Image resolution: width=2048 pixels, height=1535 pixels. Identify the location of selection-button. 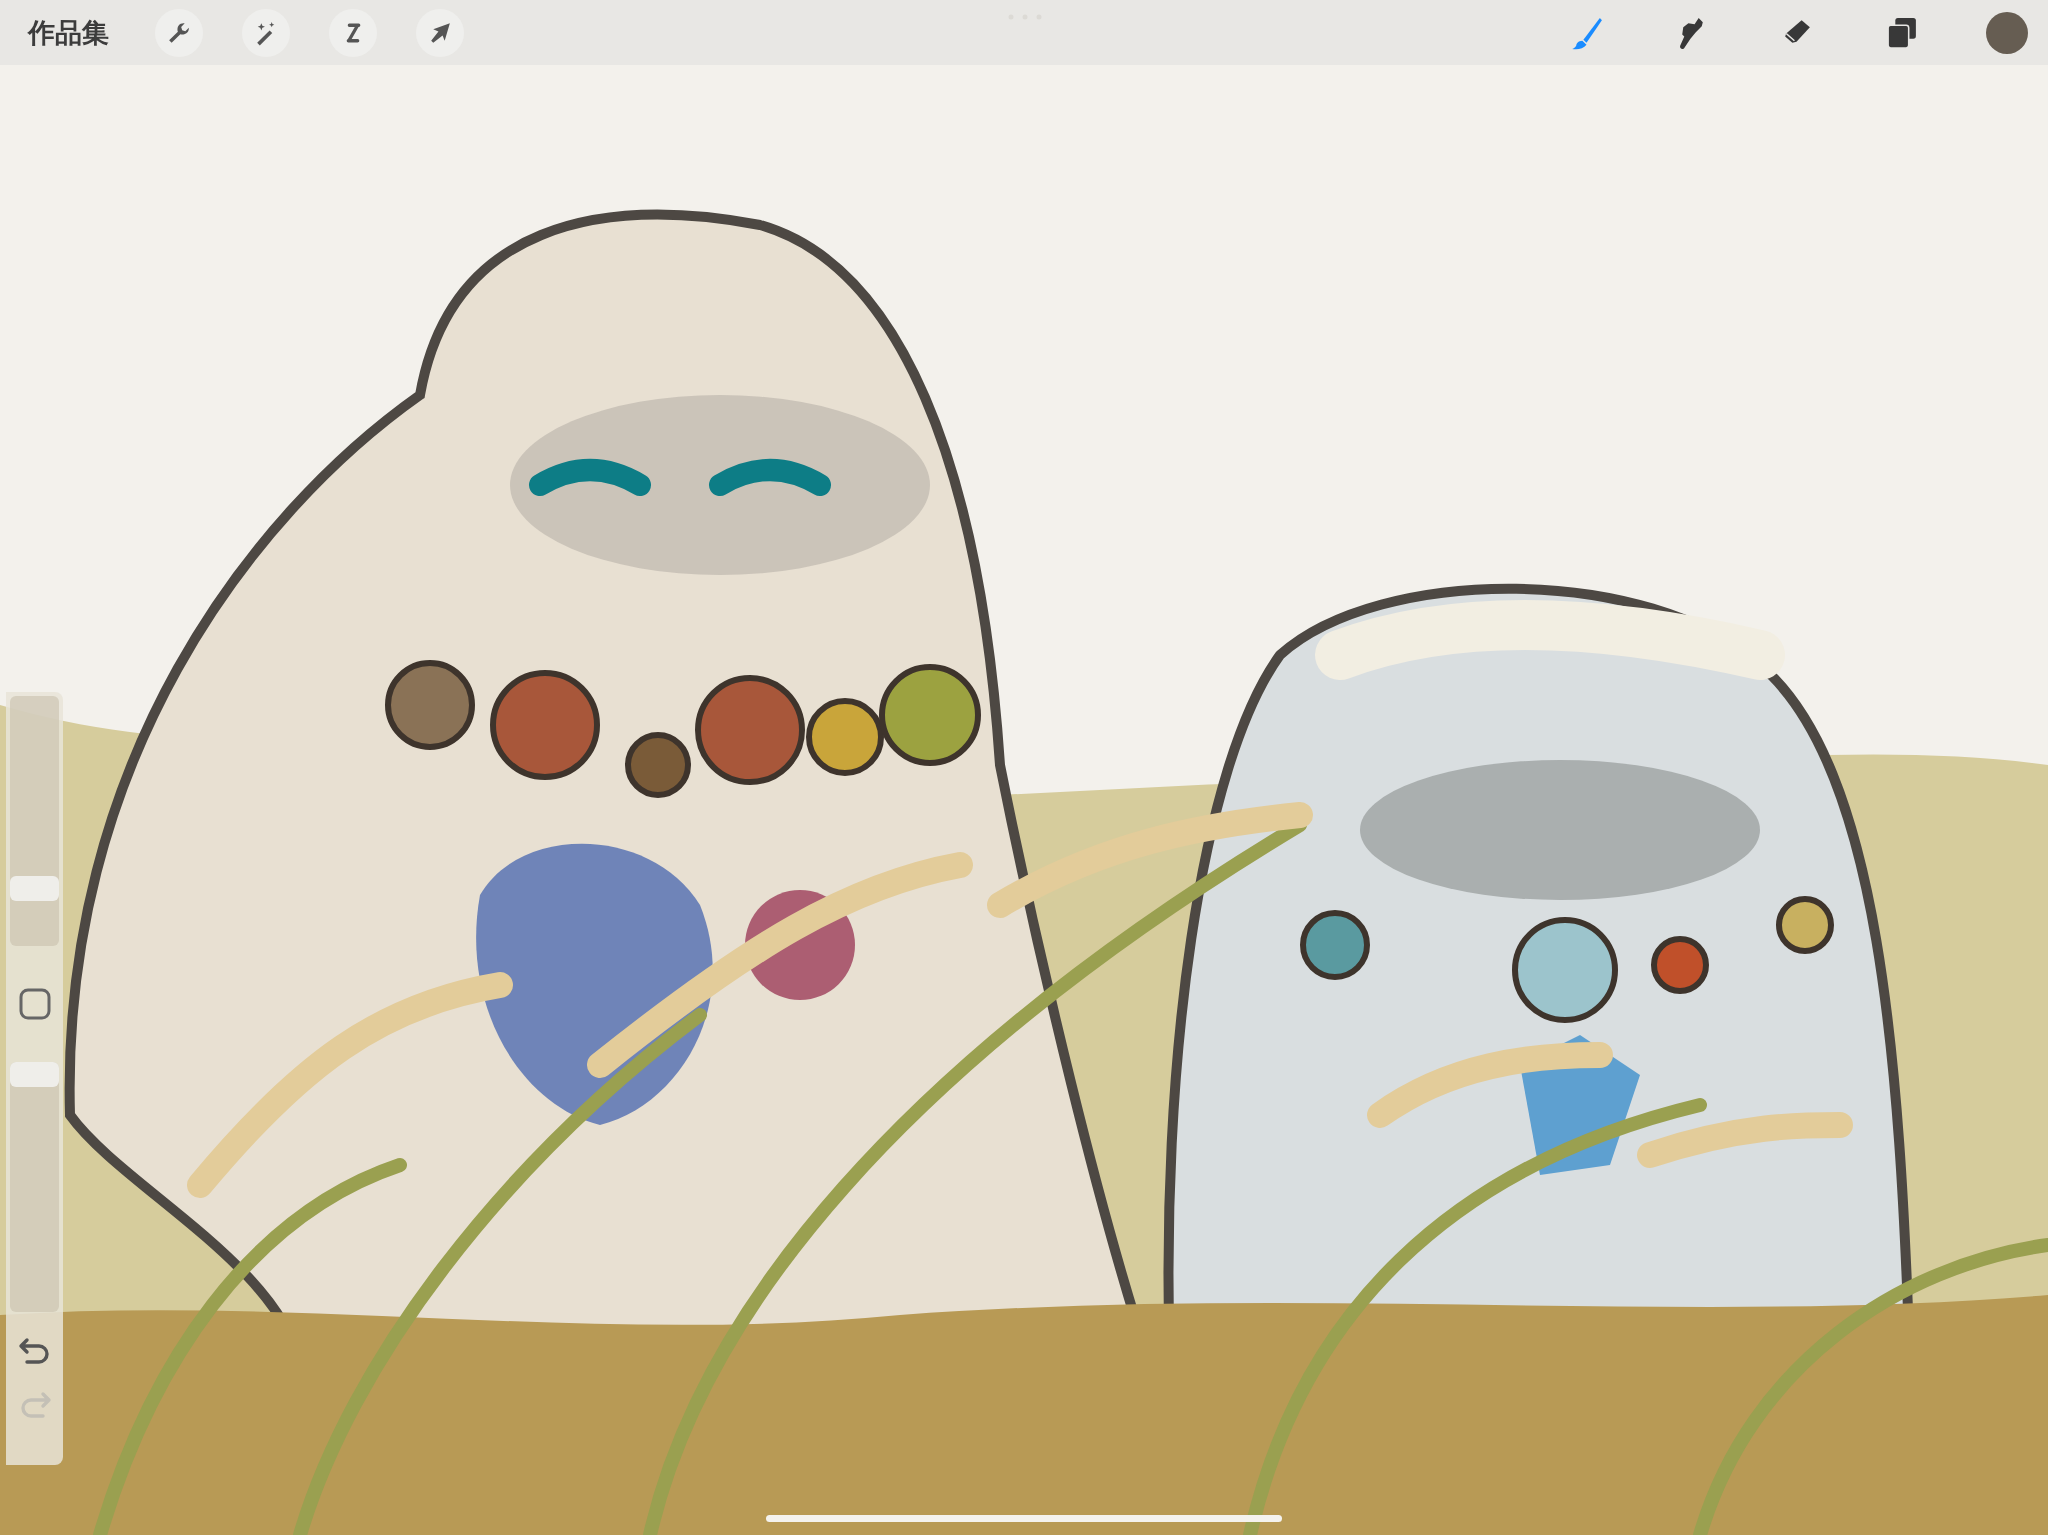
(353, 32).